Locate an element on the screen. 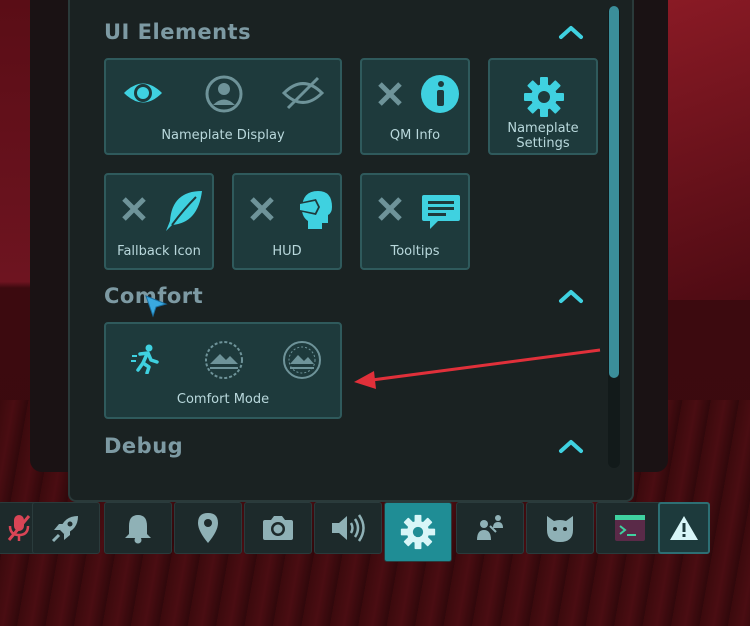 Image resolution: width=750 pixels, height=626 pixels. qm-info-tile: QM Info is located at coordinates (415, 106).